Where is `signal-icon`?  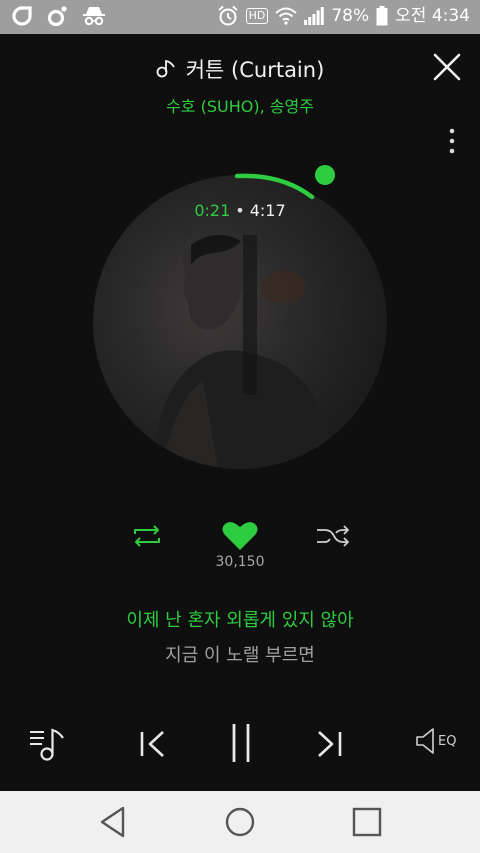
signal-icon is located at coordinates (314, 16).